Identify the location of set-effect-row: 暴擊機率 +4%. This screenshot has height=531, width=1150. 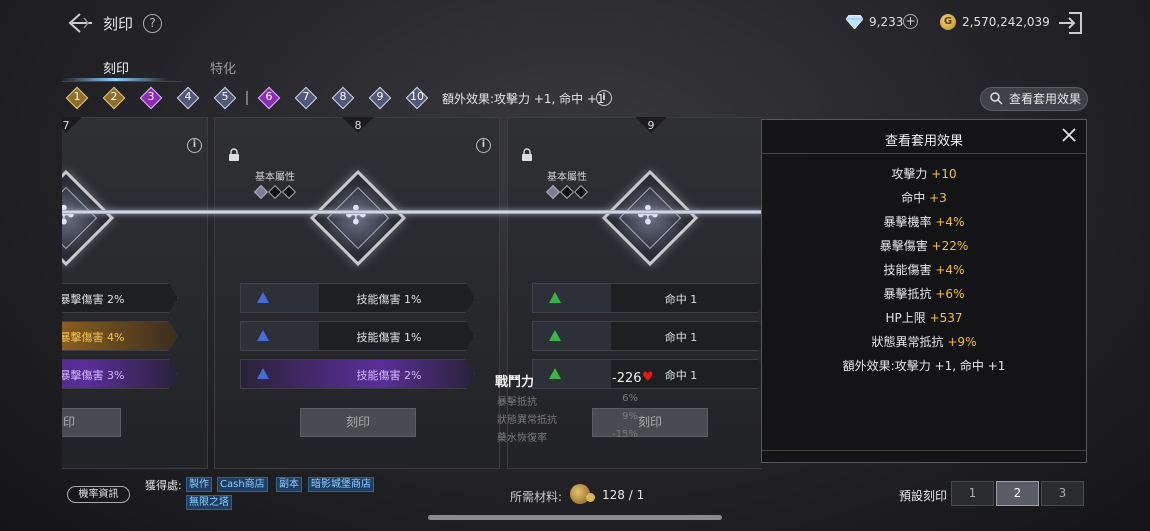
(924, 222).